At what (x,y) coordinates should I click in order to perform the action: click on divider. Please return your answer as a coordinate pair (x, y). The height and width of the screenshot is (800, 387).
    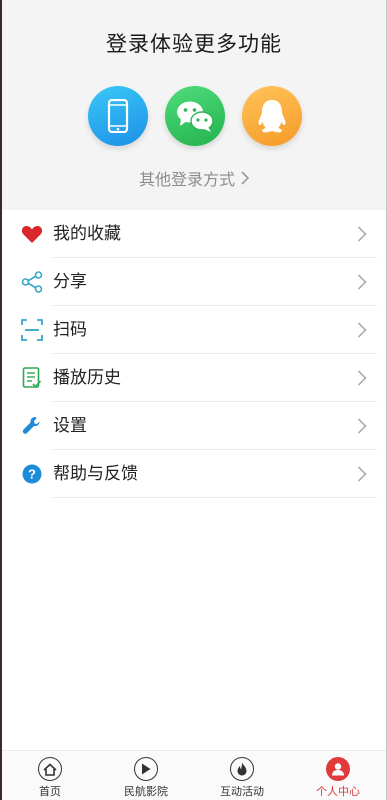
    Looking at the image, I should click on (215, 497).